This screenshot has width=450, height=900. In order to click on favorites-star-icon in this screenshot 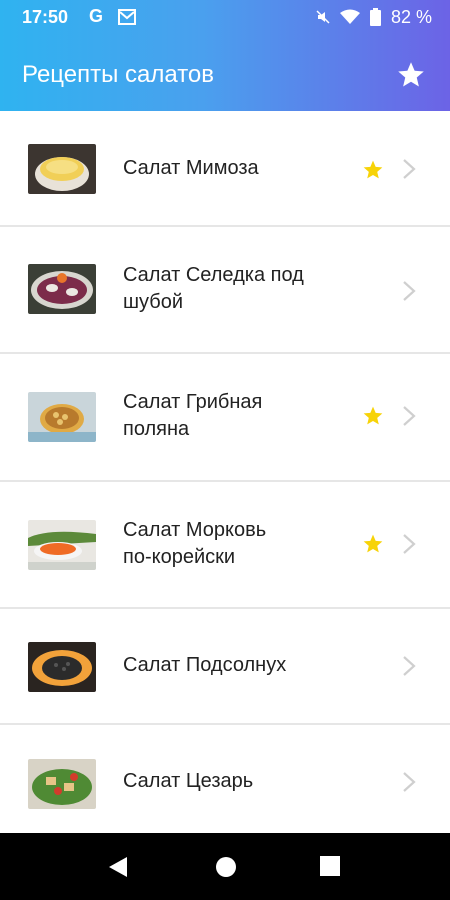, I will do `click(411, 75)`.